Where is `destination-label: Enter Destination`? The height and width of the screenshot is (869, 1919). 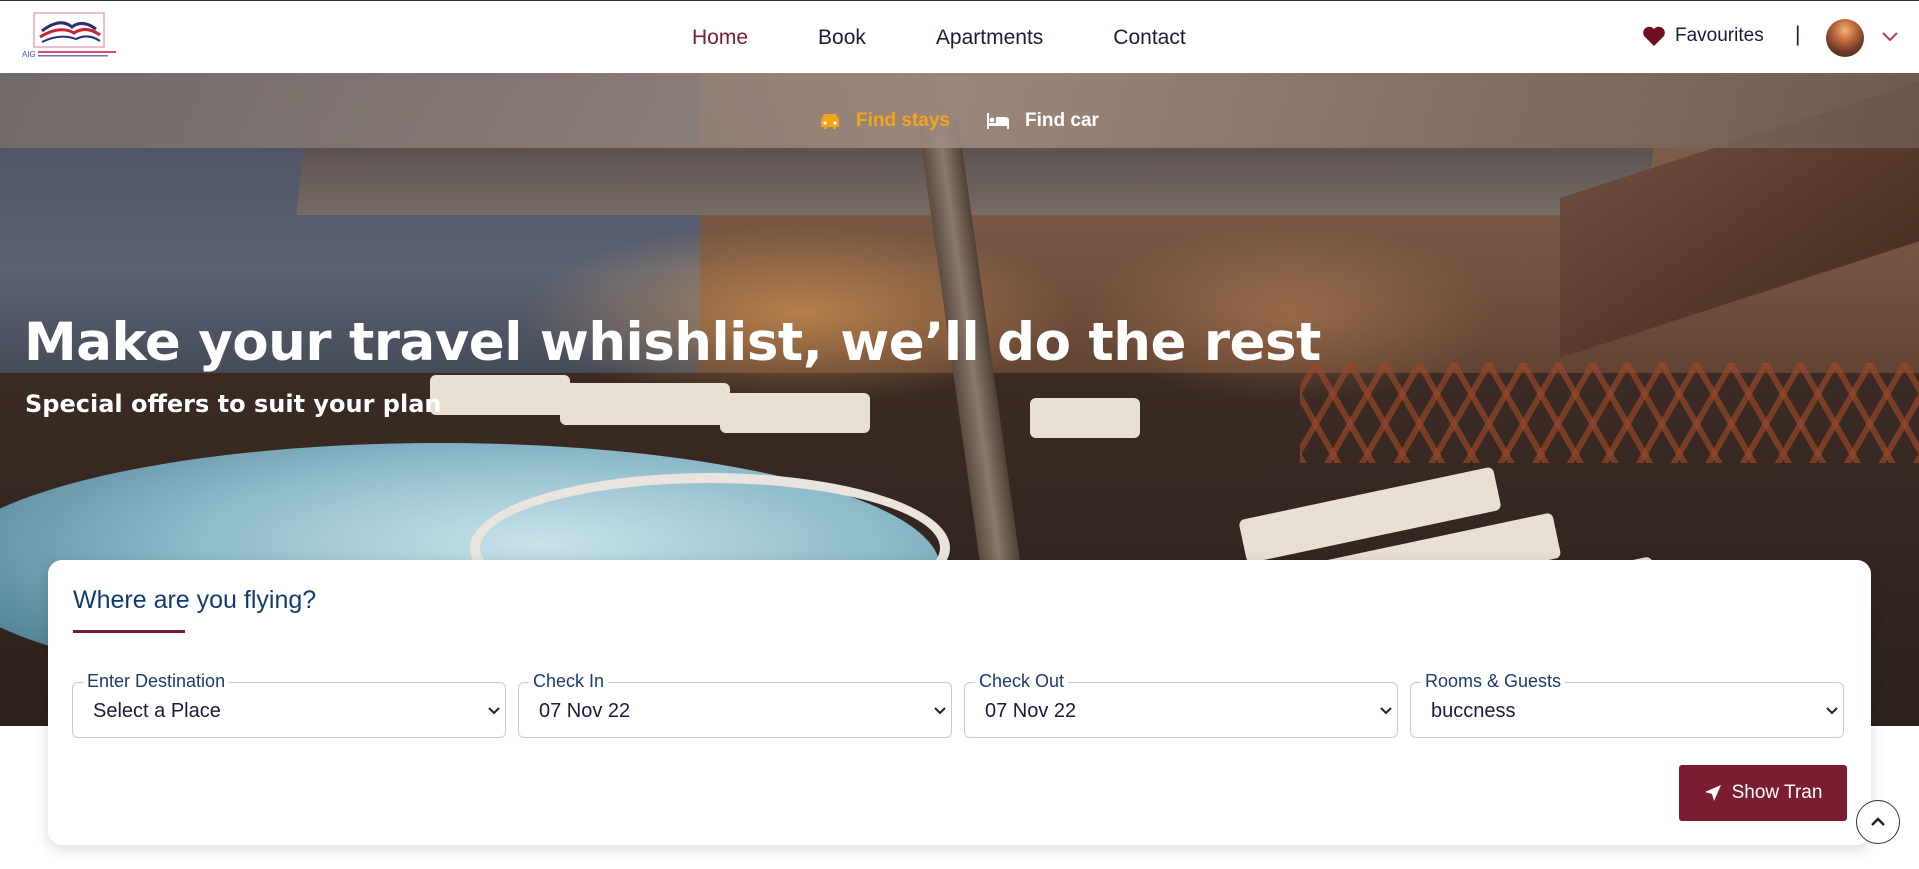 destination-label: Enter Destination is located at coordinates (156, 681).